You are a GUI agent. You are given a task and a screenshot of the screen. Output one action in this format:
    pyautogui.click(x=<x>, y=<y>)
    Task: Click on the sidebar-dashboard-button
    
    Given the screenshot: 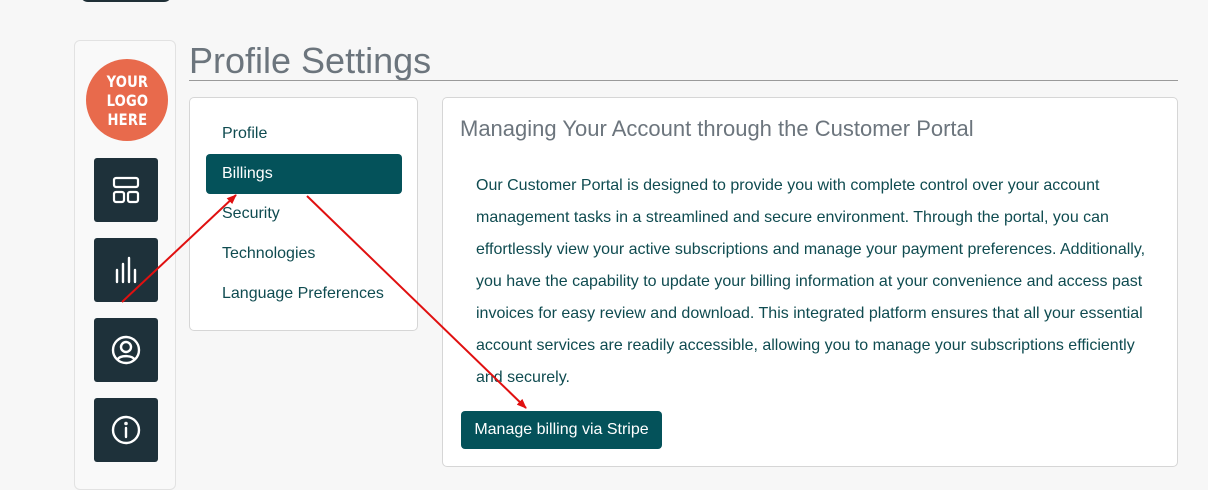 What is the action you would take?
    pyautogui.click(x=126, y=190)
    